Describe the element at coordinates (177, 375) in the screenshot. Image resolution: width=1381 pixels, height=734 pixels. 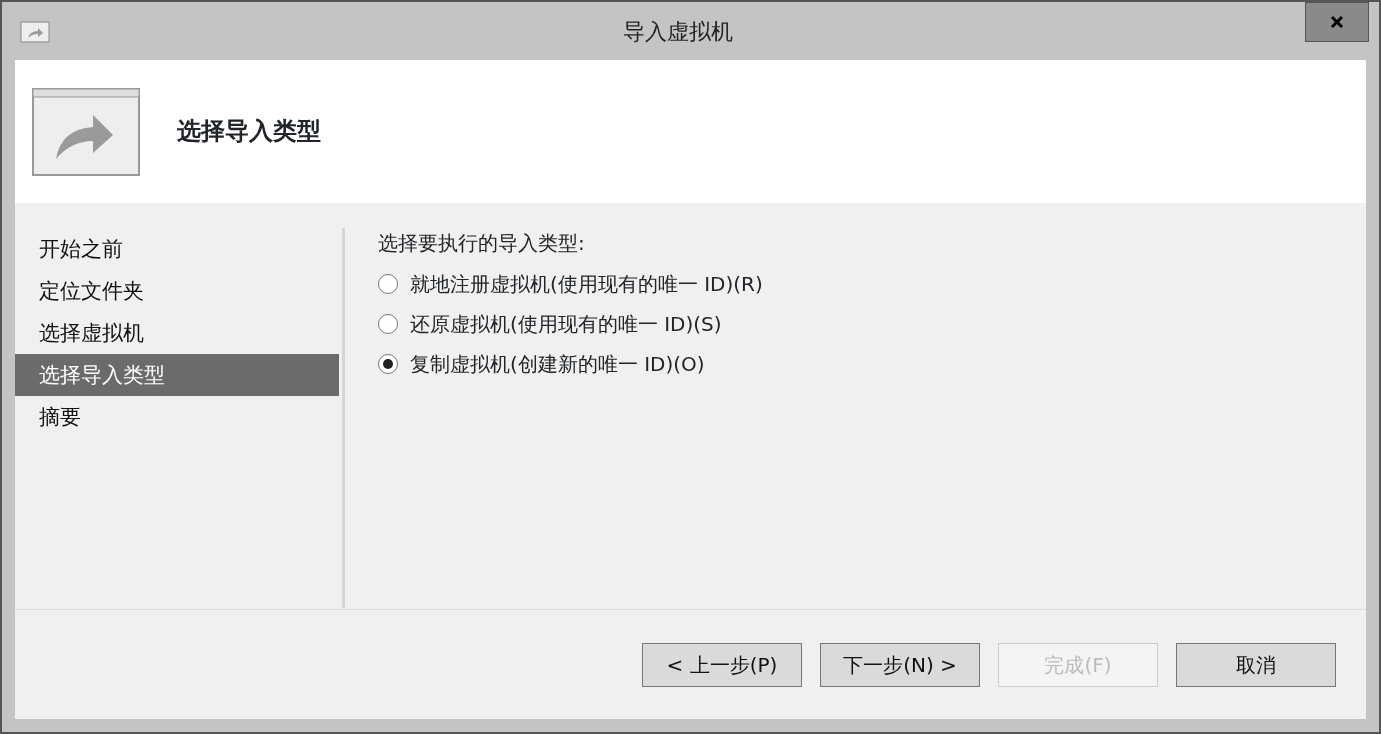
I see `wizard-step: 选择导入类型` at that location.